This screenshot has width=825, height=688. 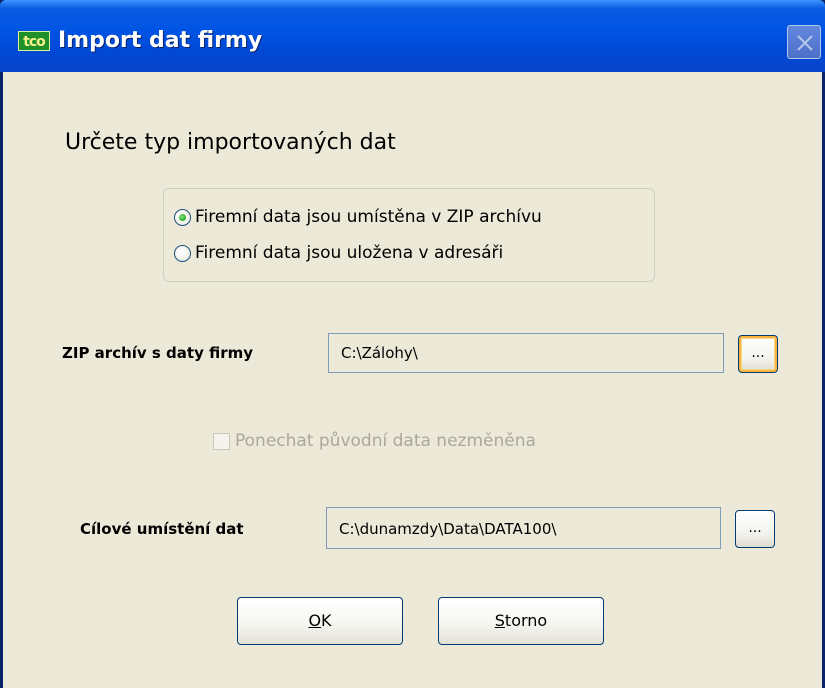 I want to click on close-icon, so click(x=805, y=43).